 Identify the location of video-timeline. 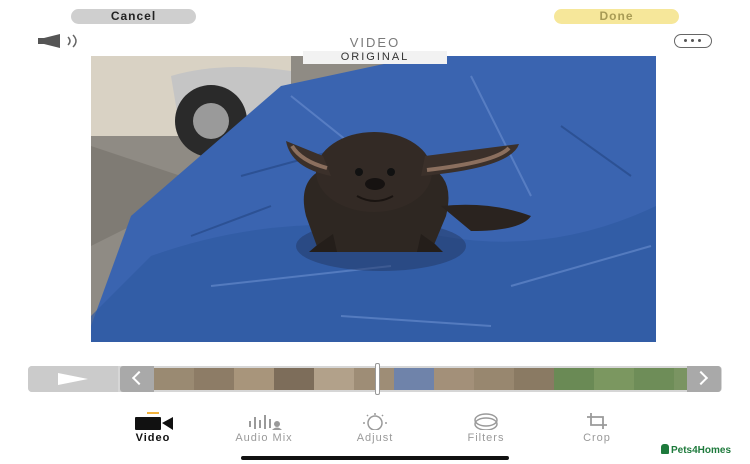
(375, 379).